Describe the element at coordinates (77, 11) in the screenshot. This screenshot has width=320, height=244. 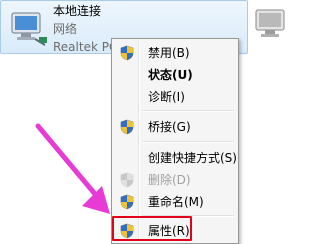
I see `connection-name: 本地连接` at that location.